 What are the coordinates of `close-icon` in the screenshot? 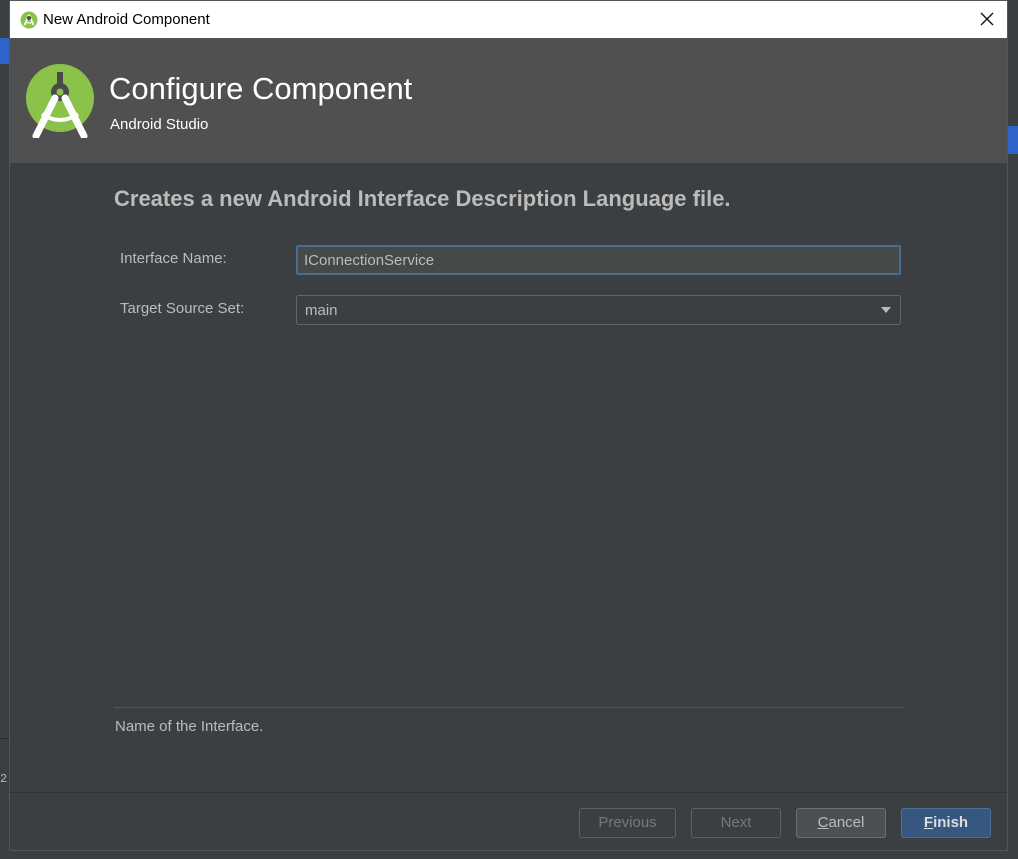 It's located at (987, 19).